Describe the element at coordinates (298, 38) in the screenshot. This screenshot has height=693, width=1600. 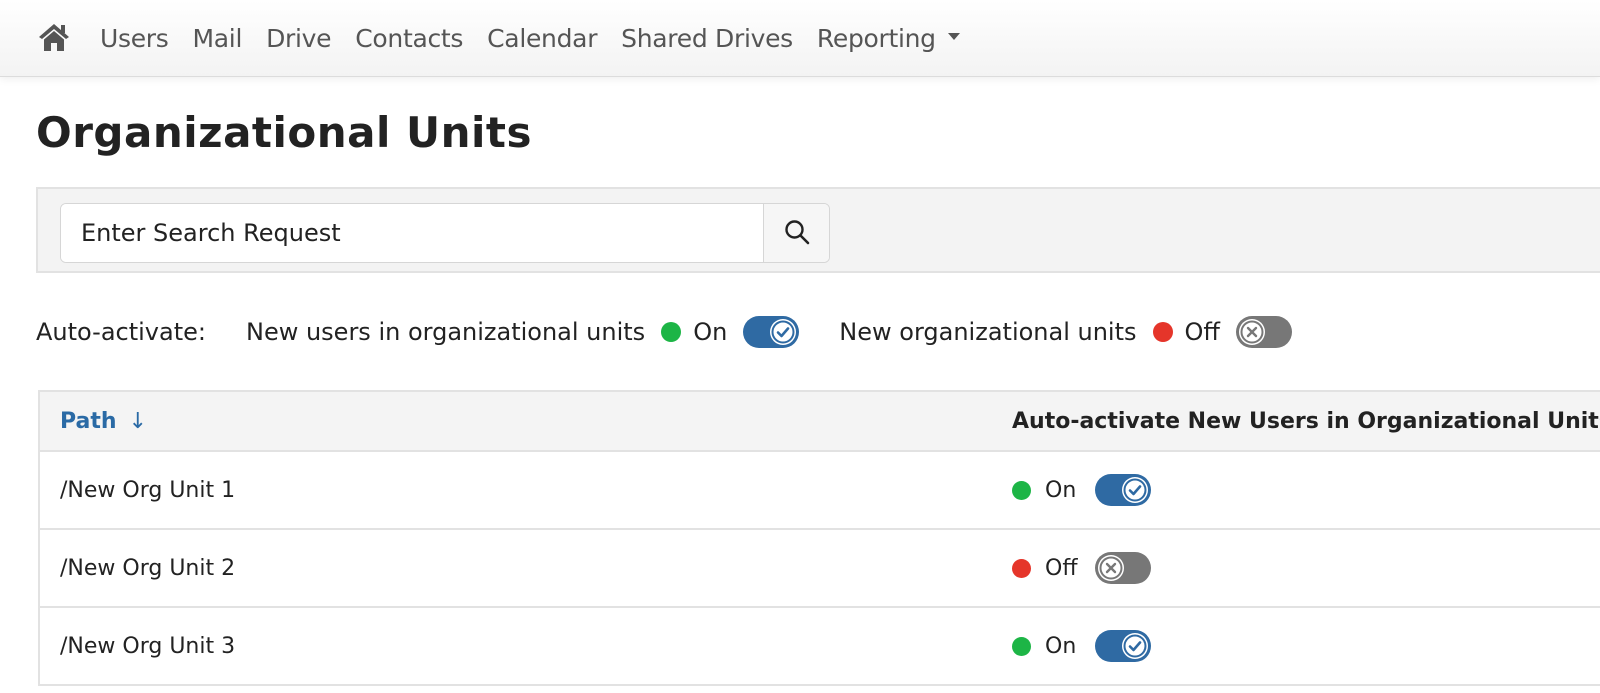
I see `nav-drive: Drive` at that location.